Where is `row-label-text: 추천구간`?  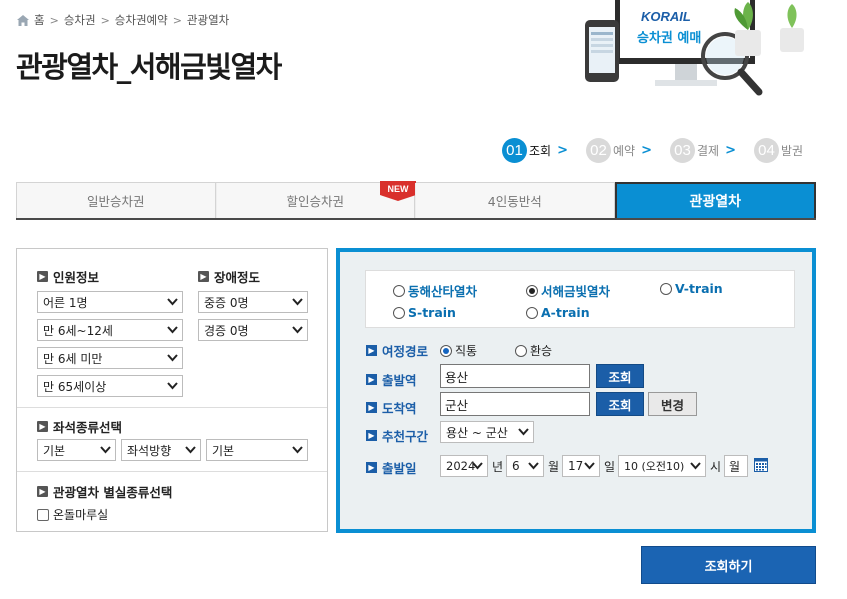 row-label-text: 추천구간 is located at coordinates (405, 436).